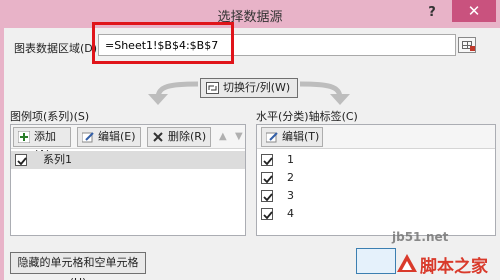 Image resolution: width=500 pixels, height=280 pixels. Describe the element at coordinates (324, 93) in the screenshot. I see `right-curve-arrow-icon` at that location.